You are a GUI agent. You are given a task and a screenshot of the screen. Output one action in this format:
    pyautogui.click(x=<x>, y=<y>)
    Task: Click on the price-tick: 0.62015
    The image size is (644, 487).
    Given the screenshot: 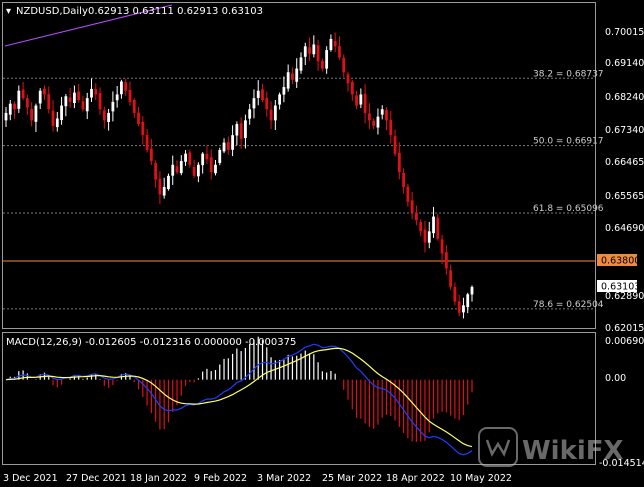 What is the action you would take?
    pyautogui.click(x=624, y=328)
    